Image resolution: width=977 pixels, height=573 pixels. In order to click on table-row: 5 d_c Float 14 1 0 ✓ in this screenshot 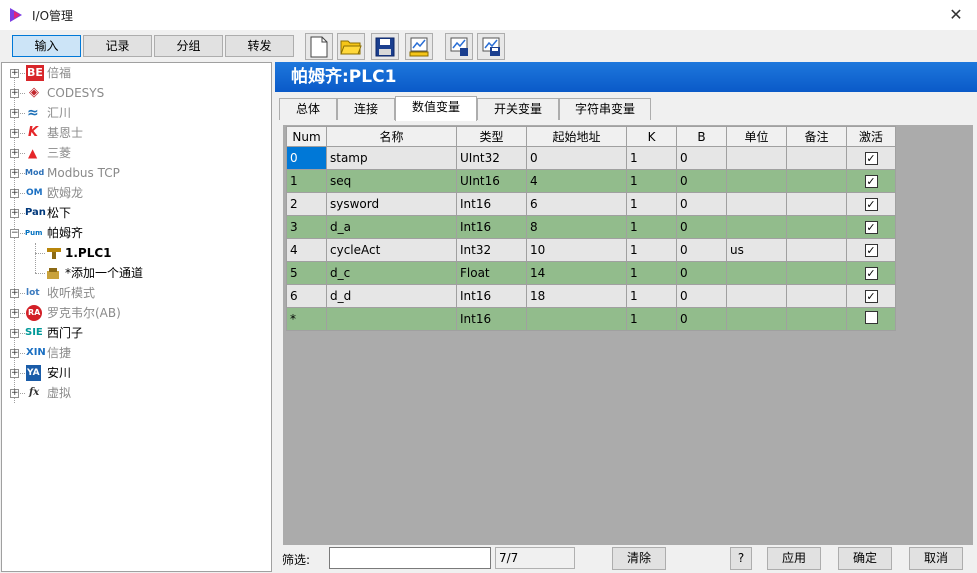, I will do `click(591, 273)`.